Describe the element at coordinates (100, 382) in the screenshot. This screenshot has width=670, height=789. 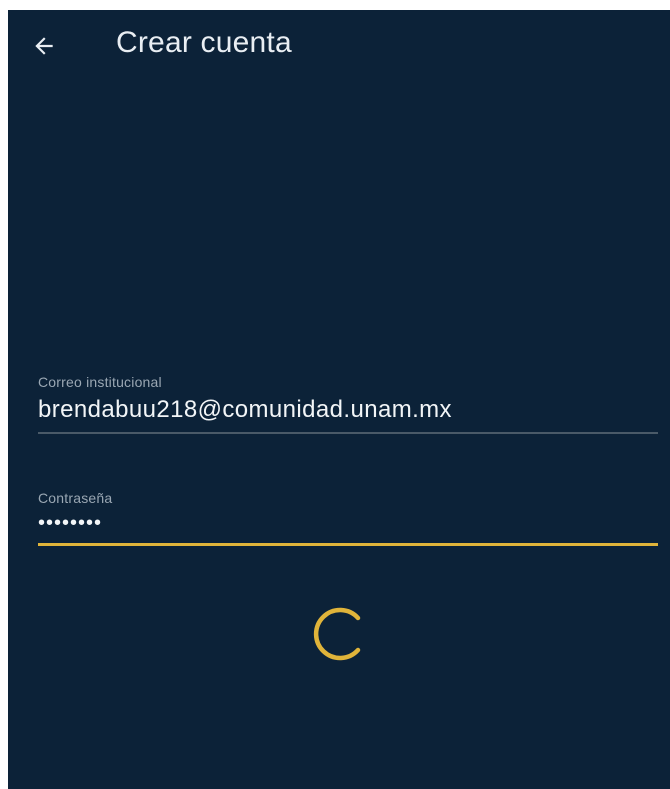
I see `email-label: Correo institucional` at that location.